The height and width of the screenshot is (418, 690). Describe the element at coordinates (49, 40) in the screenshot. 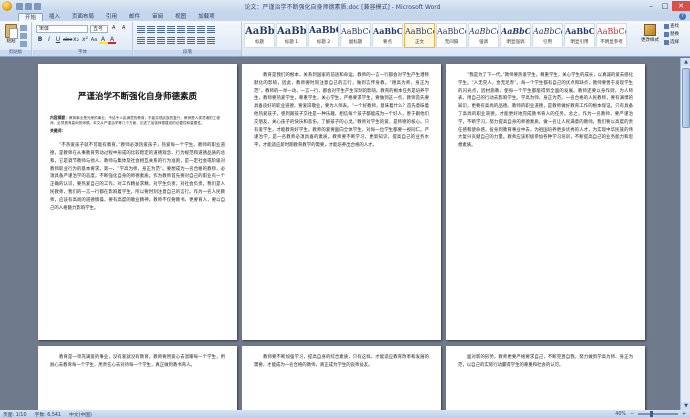

I see `italic-button: I` at that location.